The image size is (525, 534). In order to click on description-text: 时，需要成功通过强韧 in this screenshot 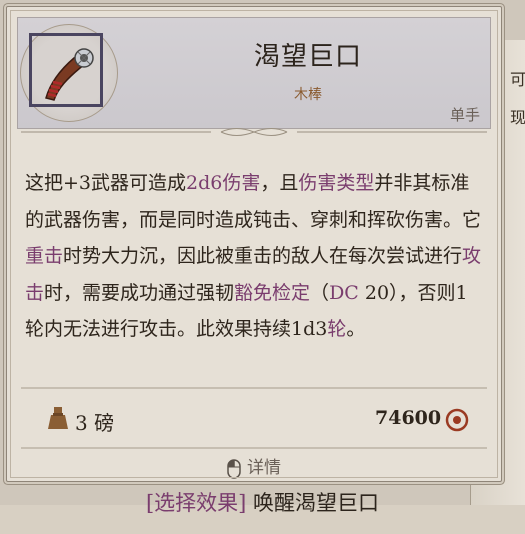, I will do `click(139, 292)`.